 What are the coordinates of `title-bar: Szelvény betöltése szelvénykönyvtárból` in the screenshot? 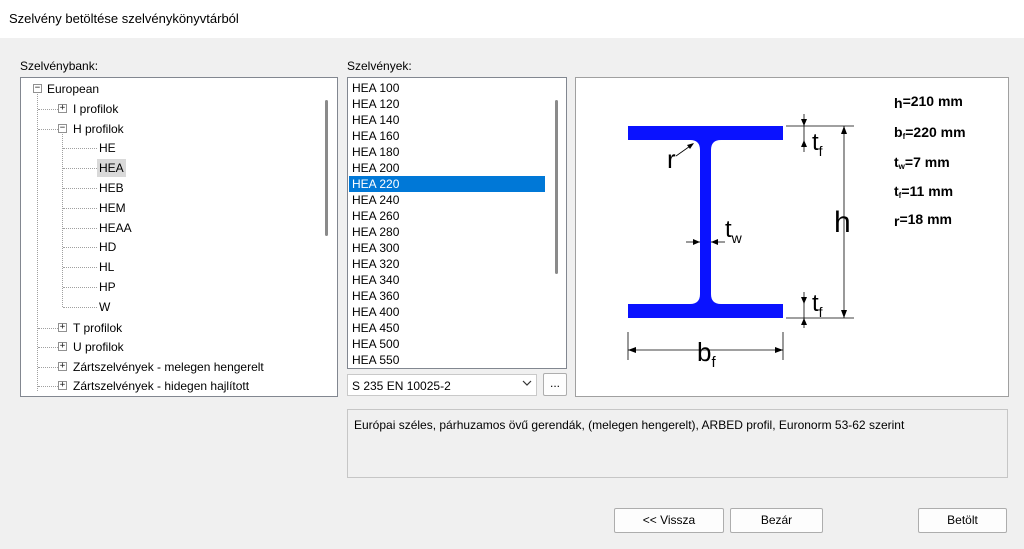 It's located at (512, 19).